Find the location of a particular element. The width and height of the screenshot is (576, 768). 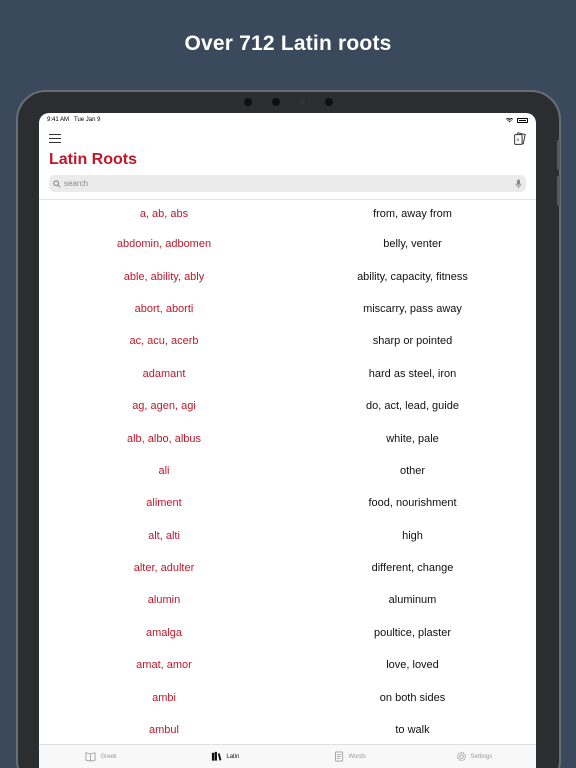

wifi-icon is located at coordinates (509, 119).